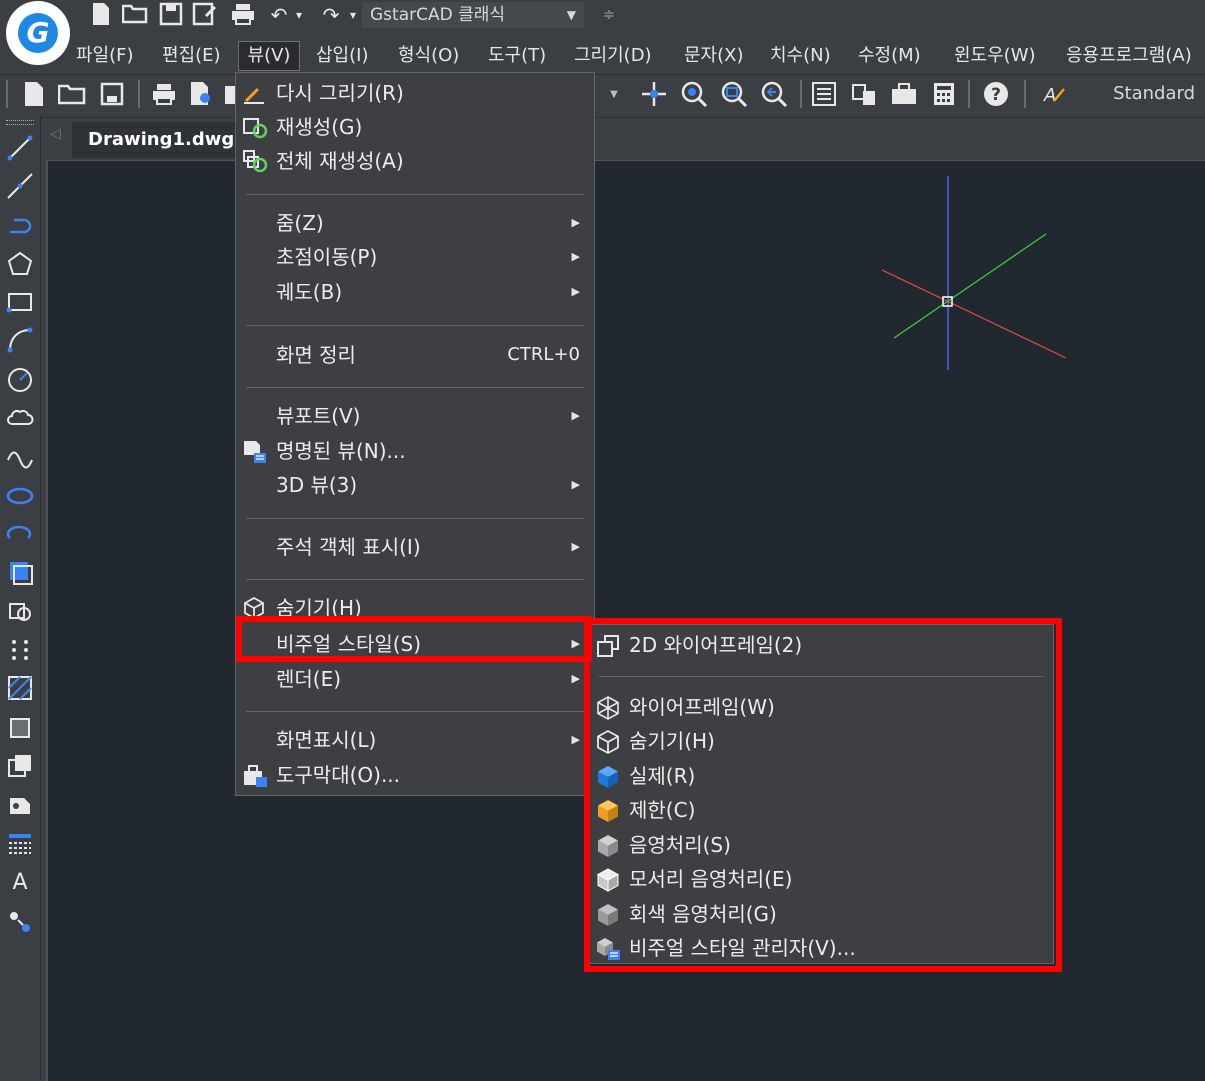  I want to click on menu-item-pan: 초점이동(P) ▶, so click(415, 257).